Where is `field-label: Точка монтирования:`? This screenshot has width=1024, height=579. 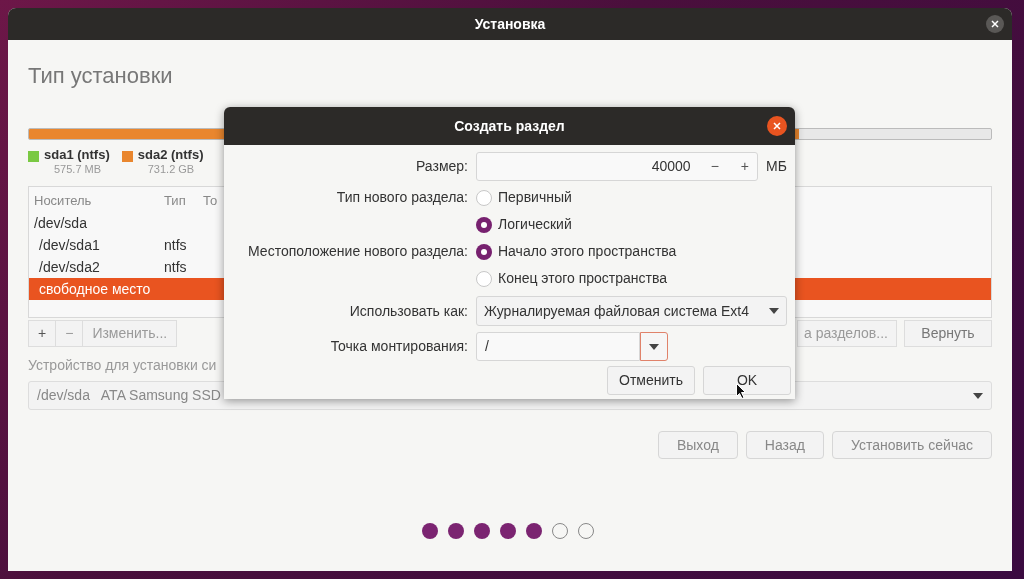 field-label: Точка монтирования: is located at coordinates (398, 346).